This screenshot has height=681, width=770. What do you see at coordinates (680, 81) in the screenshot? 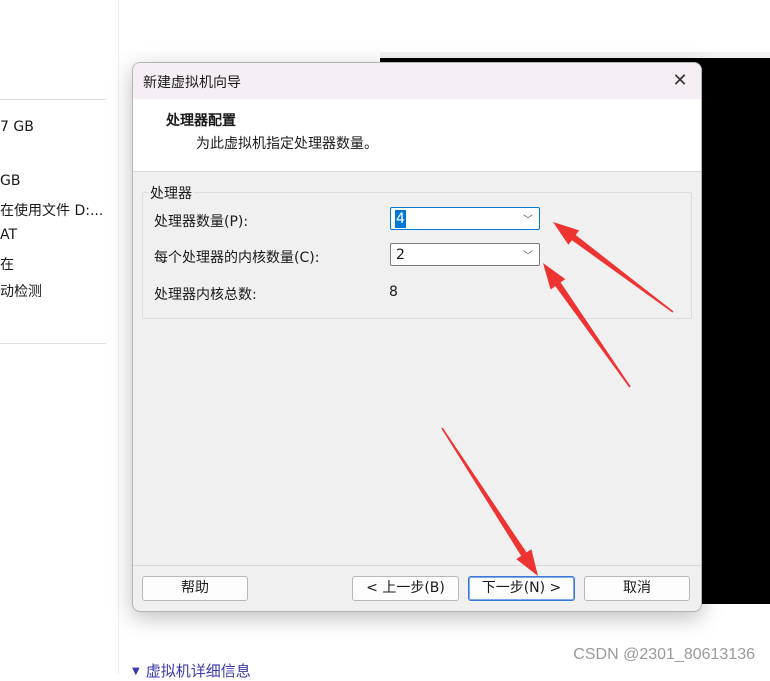
I see `close-icon: ✕` at bounding box center [680, 81].